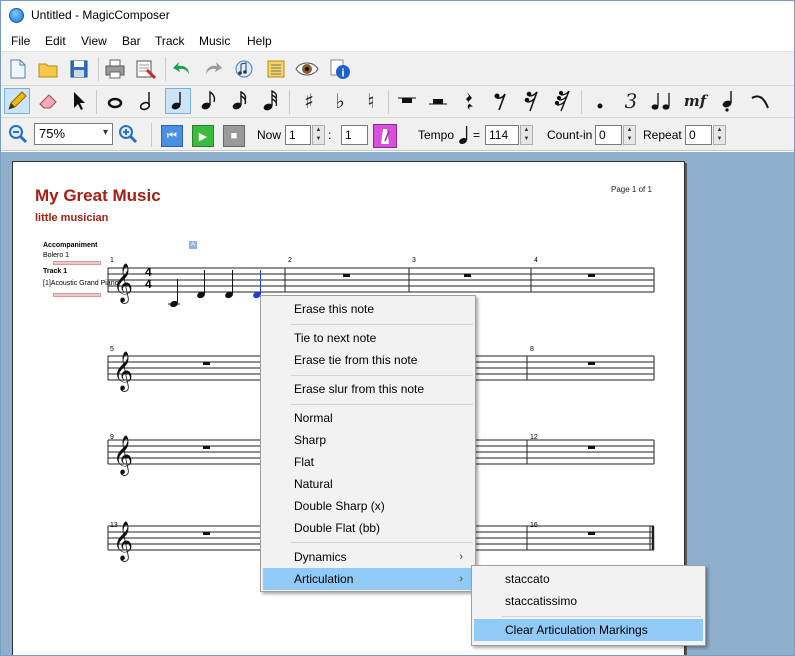 The width and height of the screenshot is (795, 656). Describe the element at coordinates (209, 101) in the screenshot. I see `eighth-note-icon` at that location.